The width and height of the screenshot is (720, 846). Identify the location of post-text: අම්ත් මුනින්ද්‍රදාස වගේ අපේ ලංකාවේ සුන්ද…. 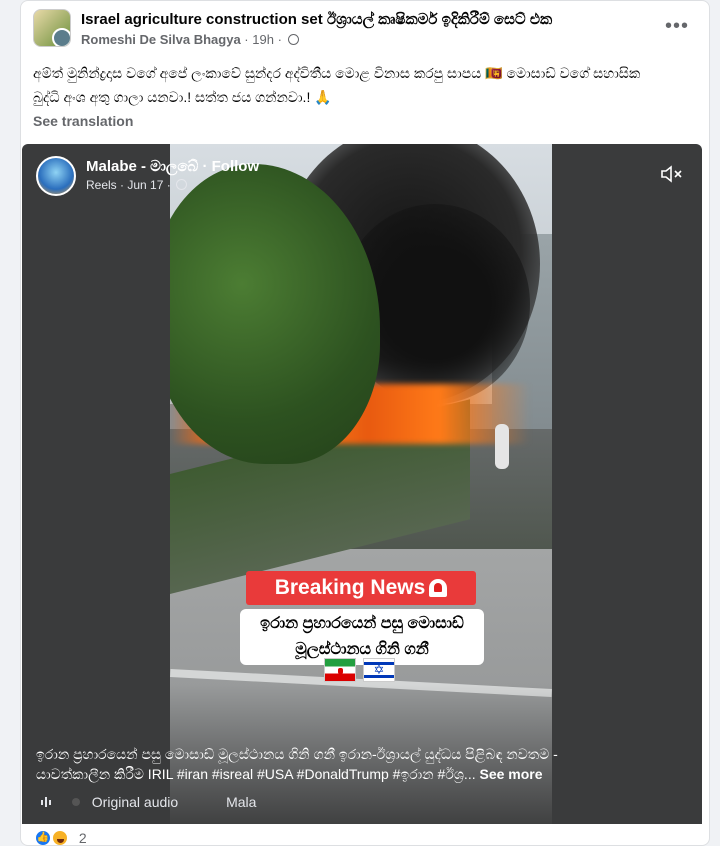
(353, 85).